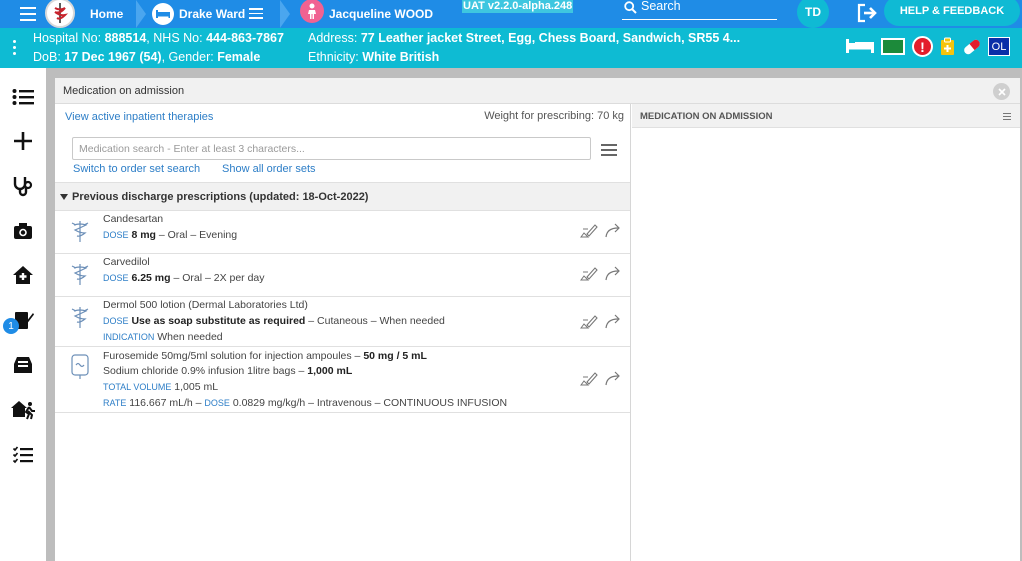 This screenshot has height=561, width=1022. What do you see at coordinates (23, 455) in the screenshot?
I see `sidebar-checklist-icon` at bounding box center [23, 455].